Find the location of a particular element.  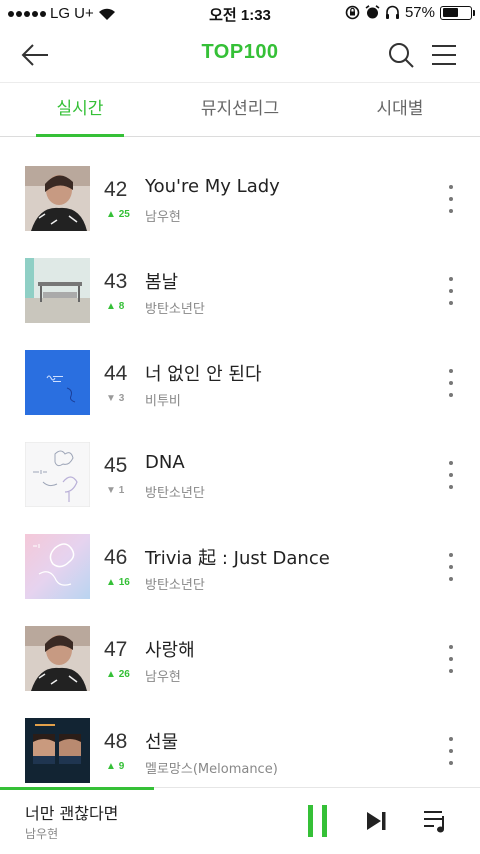

tab-by-era: 시대별 is located at coordinates (400, 109).